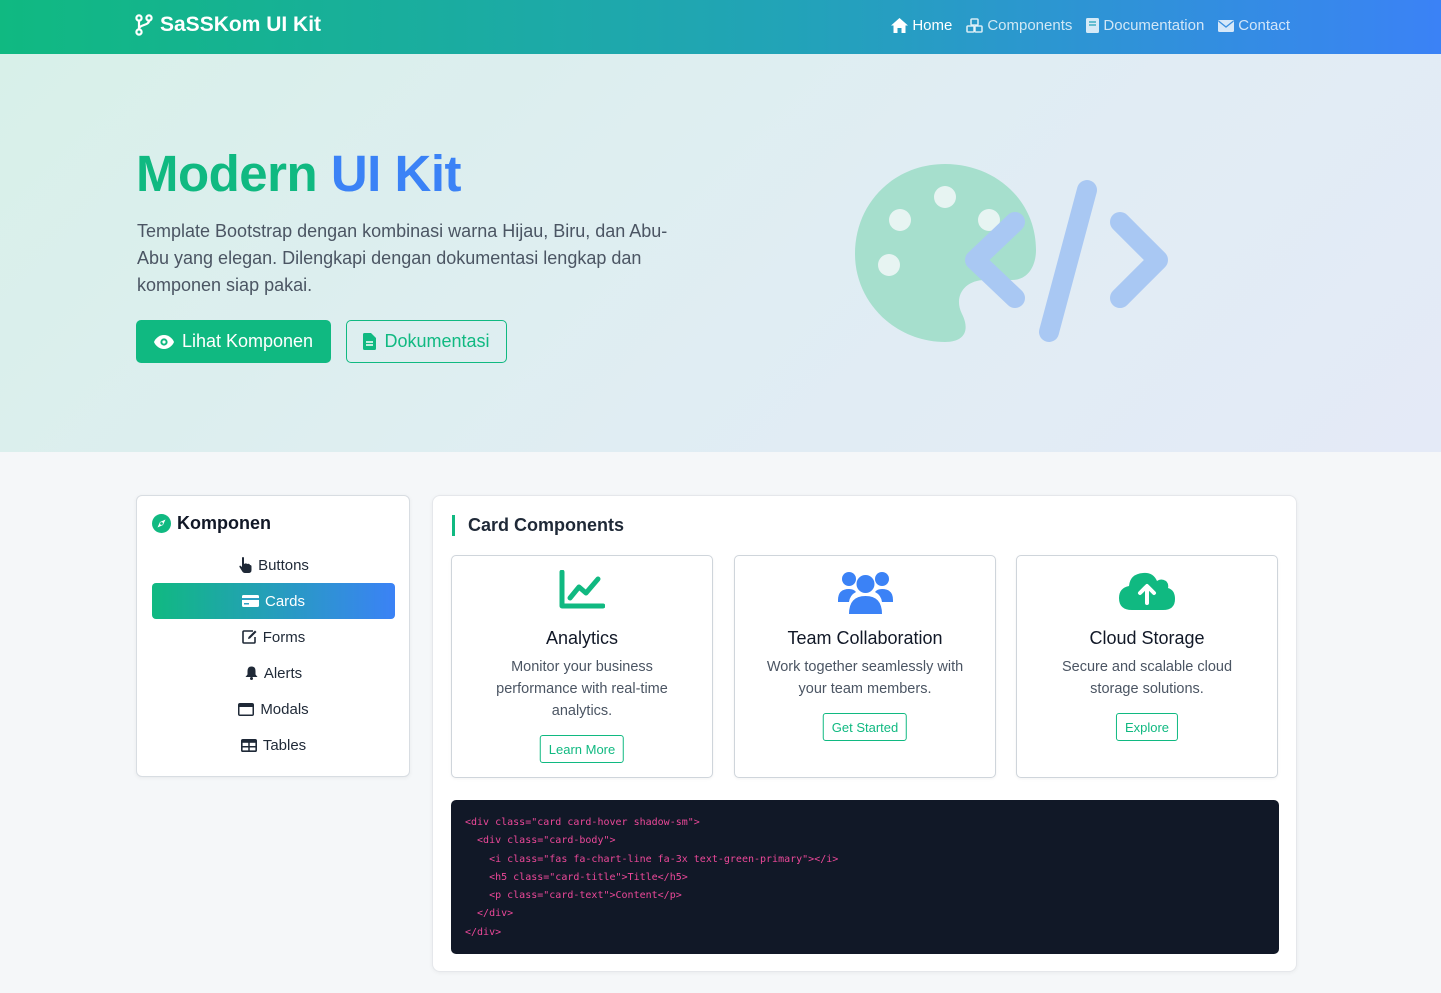 This screenshot has height=993, width=1441. Describe the element at coordinates (283, 673) in the screenshot. I see `sidebar-item-label: Alerts` at that location.